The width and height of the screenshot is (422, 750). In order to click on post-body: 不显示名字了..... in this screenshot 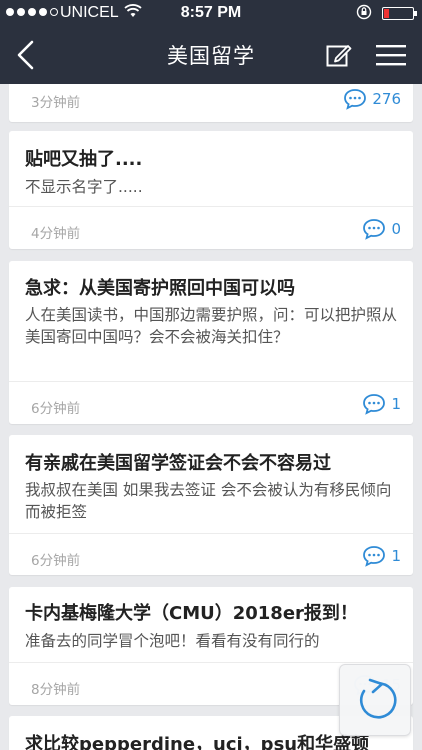, I will do `click(84, 187)`.